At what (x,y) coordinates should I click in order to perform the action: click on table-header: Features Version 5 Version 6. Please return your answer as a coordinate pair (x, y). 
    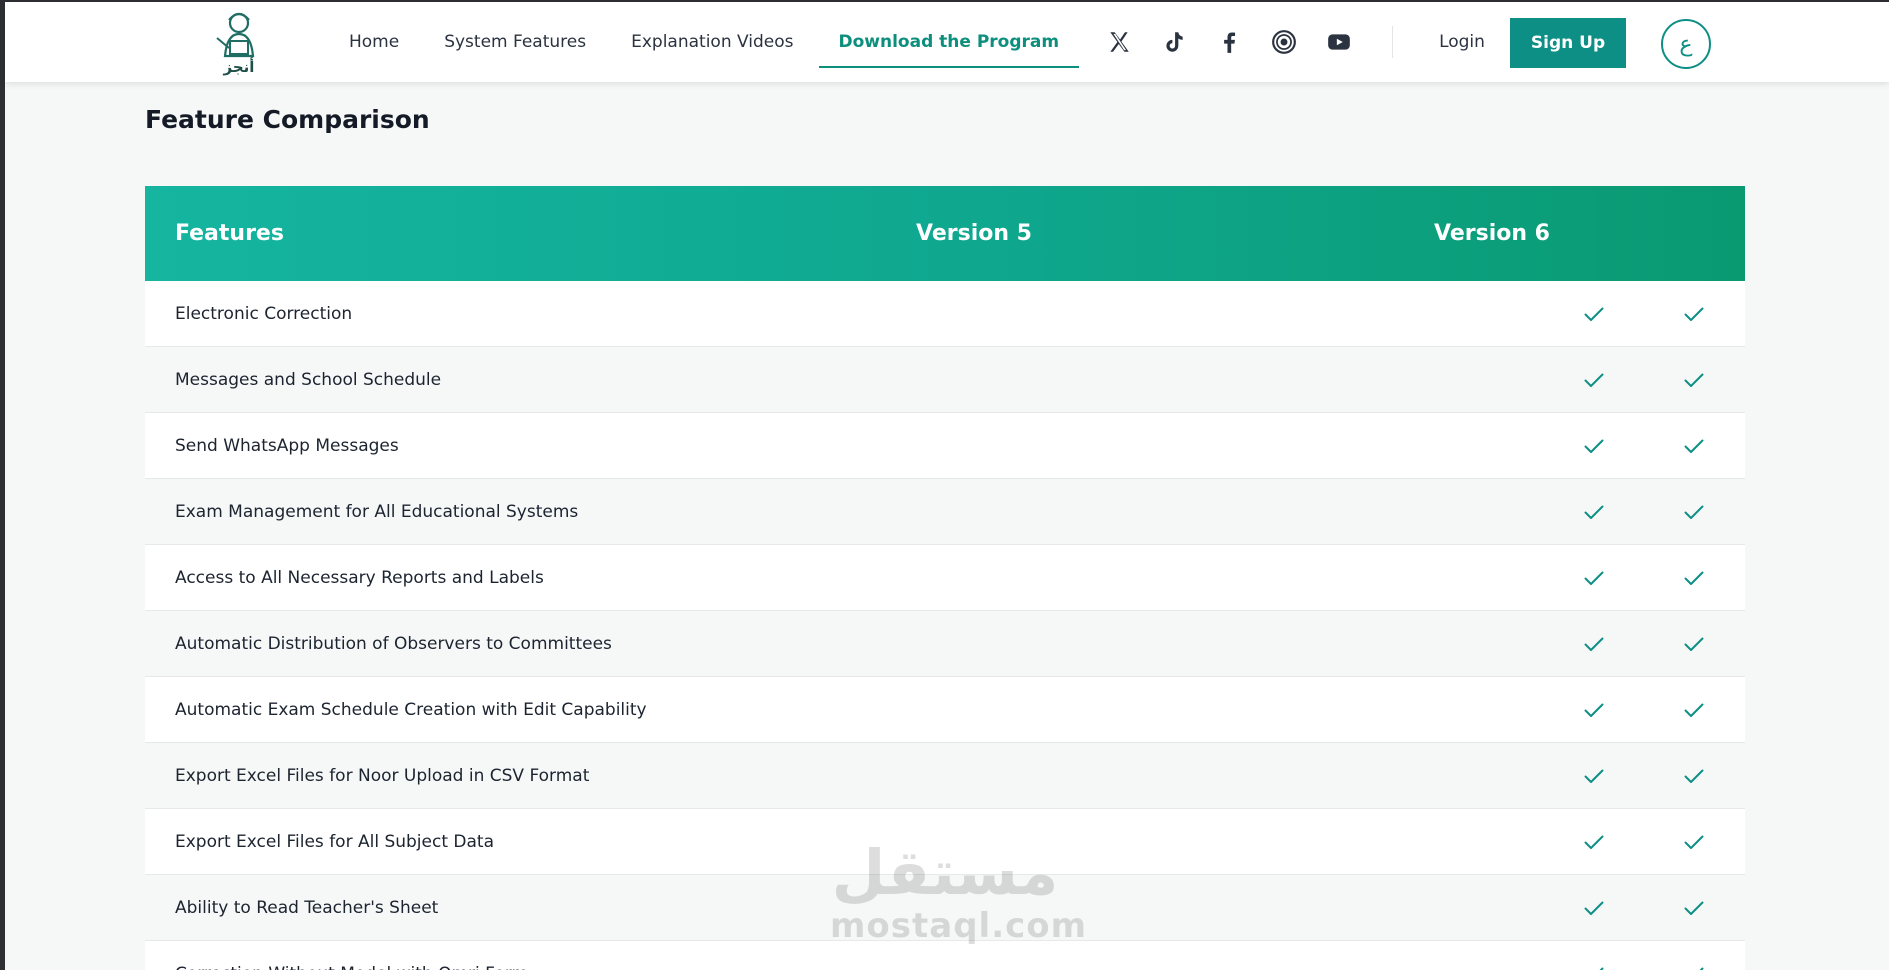
    Looking at the image, I should click on (945, 233).